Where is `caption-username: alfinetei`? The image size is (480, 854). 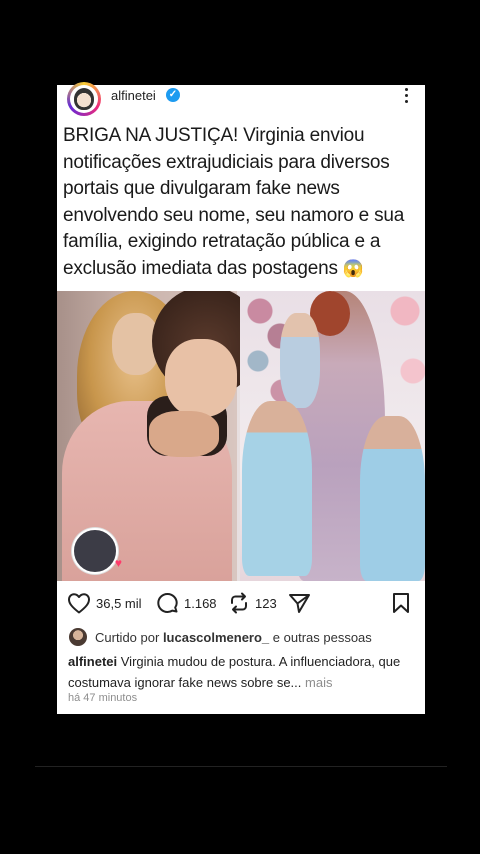 caption-username: alfinetei is located at coordinates (92, 661).